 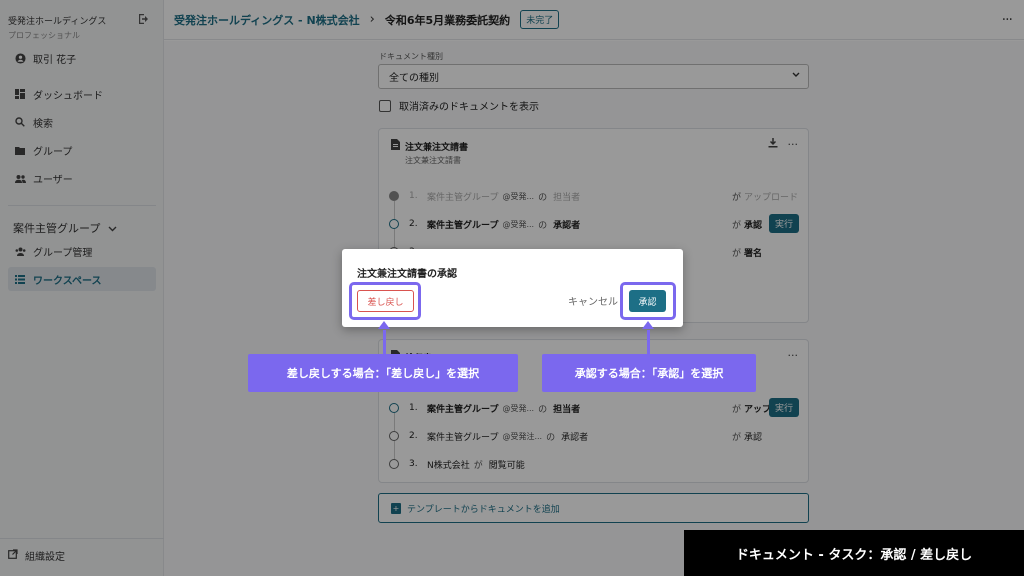 What do you see at coordinates (648, 301) in the screenshot?
I see `approve-highlight` at bounding box center [648, 301].